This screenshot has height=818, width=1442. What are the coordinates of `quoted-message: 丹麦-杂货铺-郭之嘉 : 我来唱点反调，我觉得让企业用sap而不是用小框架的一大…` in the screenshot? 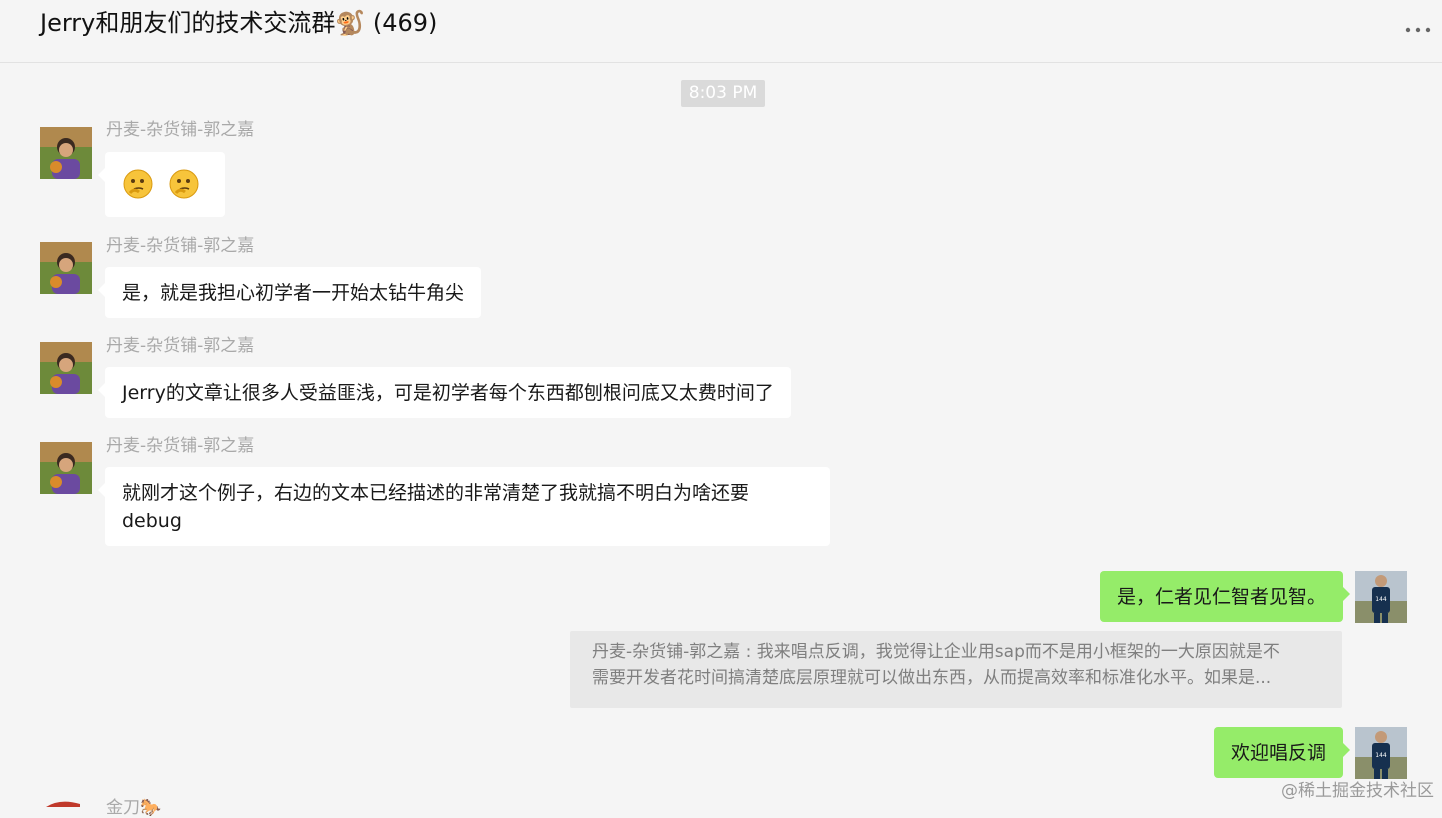 It's located at (956, 669).